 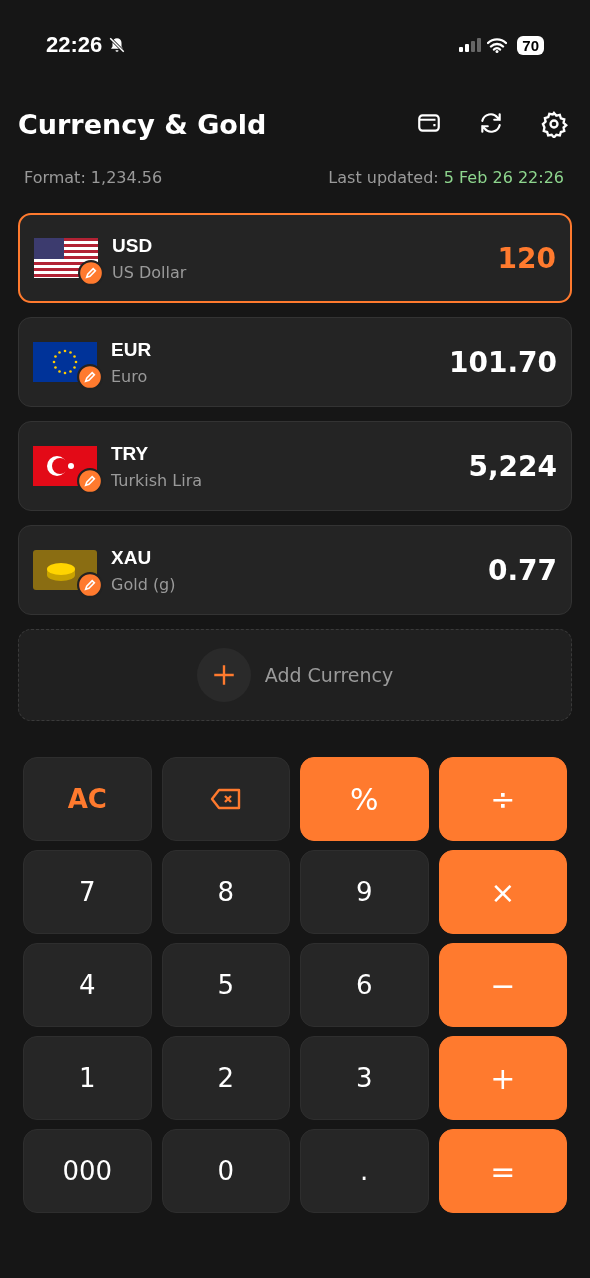 I want to click on currency-card: XAU Gold (g) 0.77, so click(x=295, y=570).